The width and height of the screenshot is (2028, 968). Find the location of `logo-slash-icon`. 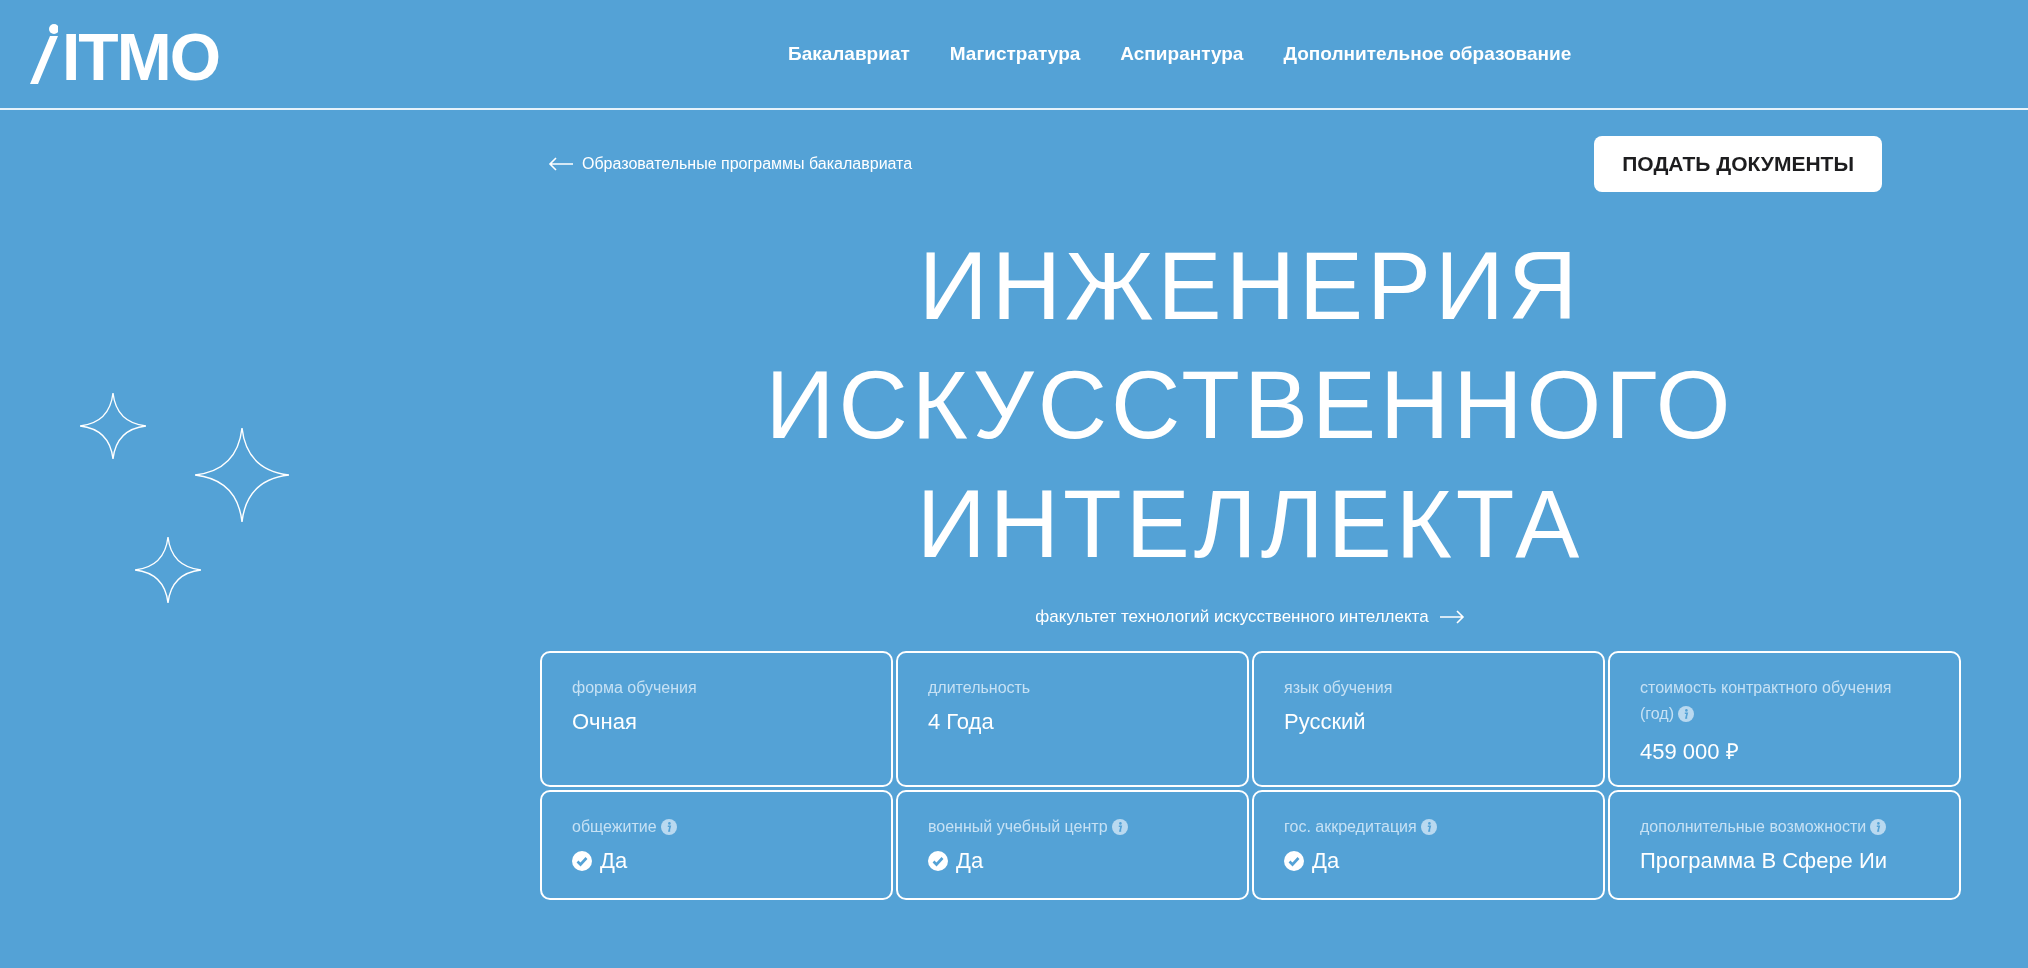

logo-slash-icon is located at coordinates (43, 54).